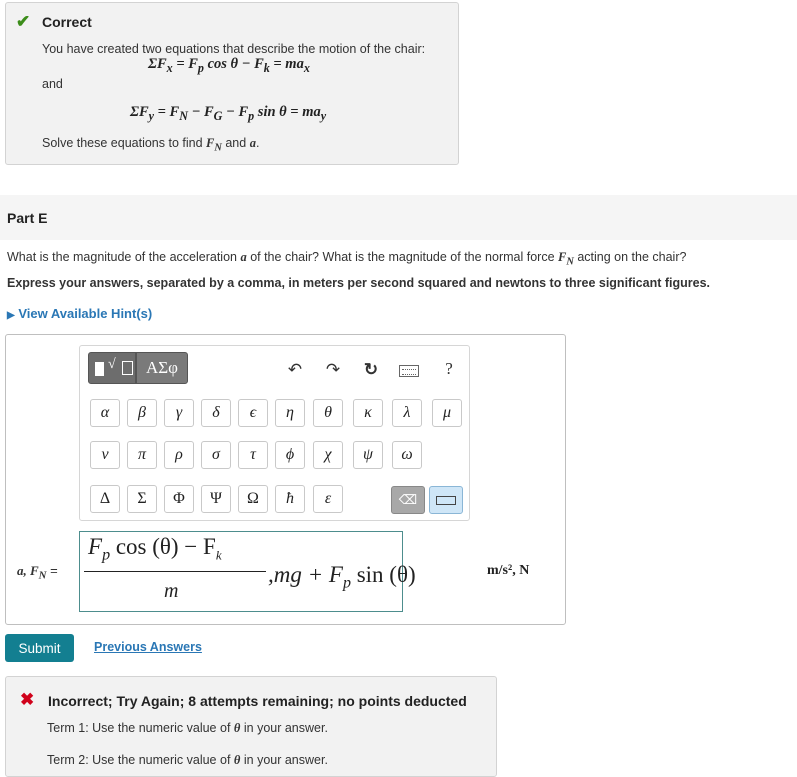 This screenshot has height=777, width=797. I want to click on numerator-sub: p, so click(106, 555).